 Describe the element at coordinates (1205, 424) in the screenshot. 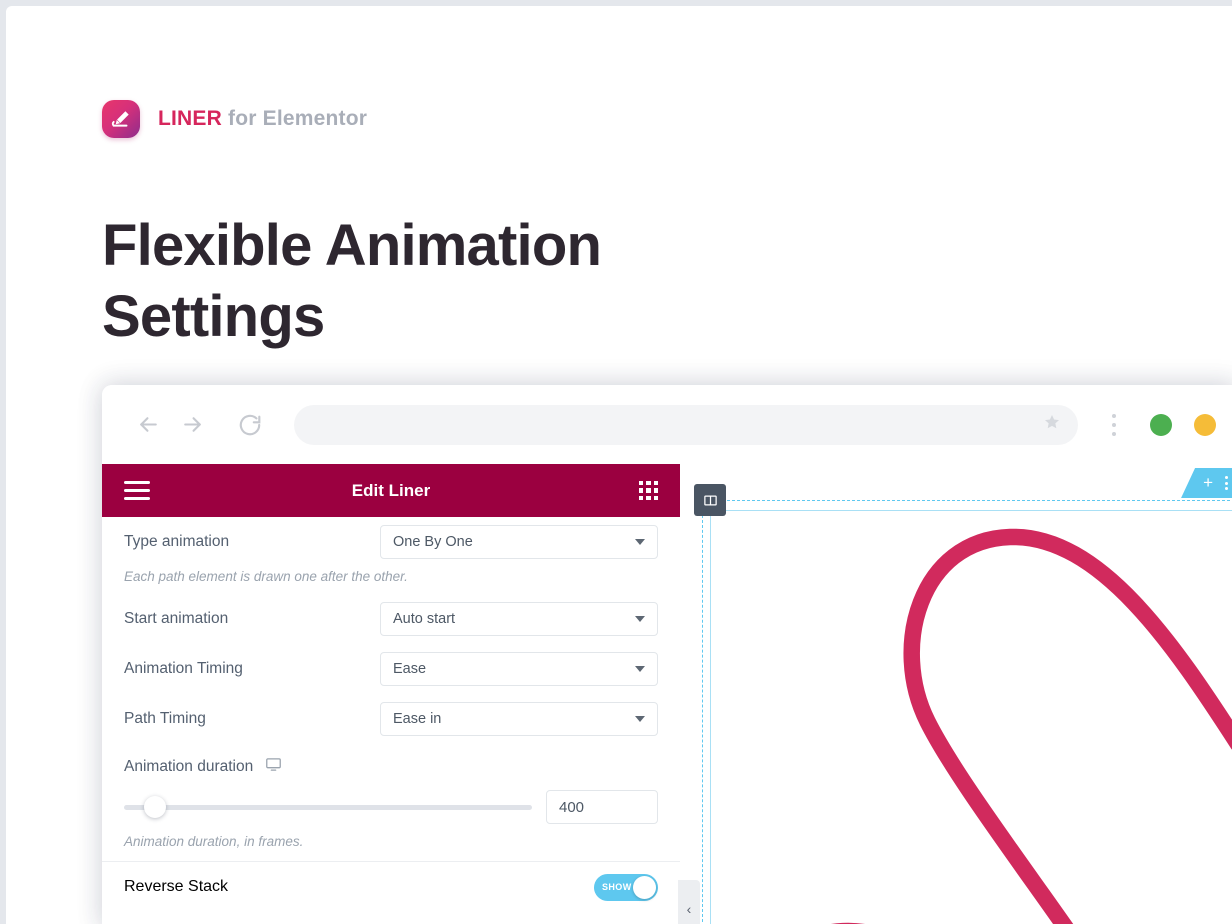

I see `window-dot-amber` at that location.